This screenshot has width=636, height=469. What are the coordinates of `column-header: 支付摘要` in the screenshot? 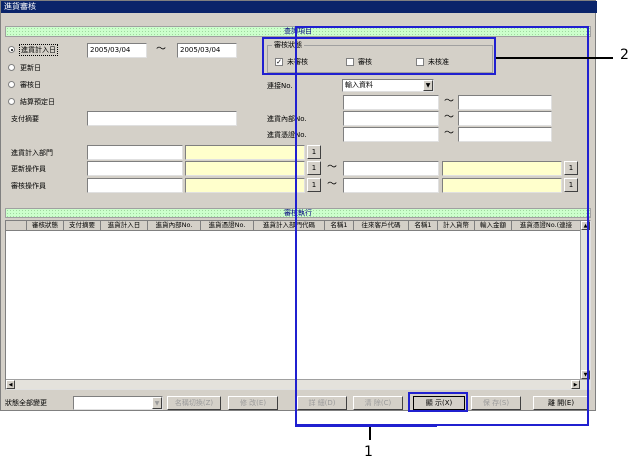 It's located at (82, 225).